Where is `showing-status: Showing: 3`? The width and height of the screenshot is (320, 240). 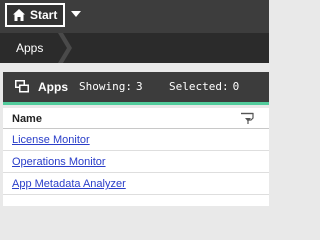
showing-status: Showing: 3 is located at coordinates (111, 86).